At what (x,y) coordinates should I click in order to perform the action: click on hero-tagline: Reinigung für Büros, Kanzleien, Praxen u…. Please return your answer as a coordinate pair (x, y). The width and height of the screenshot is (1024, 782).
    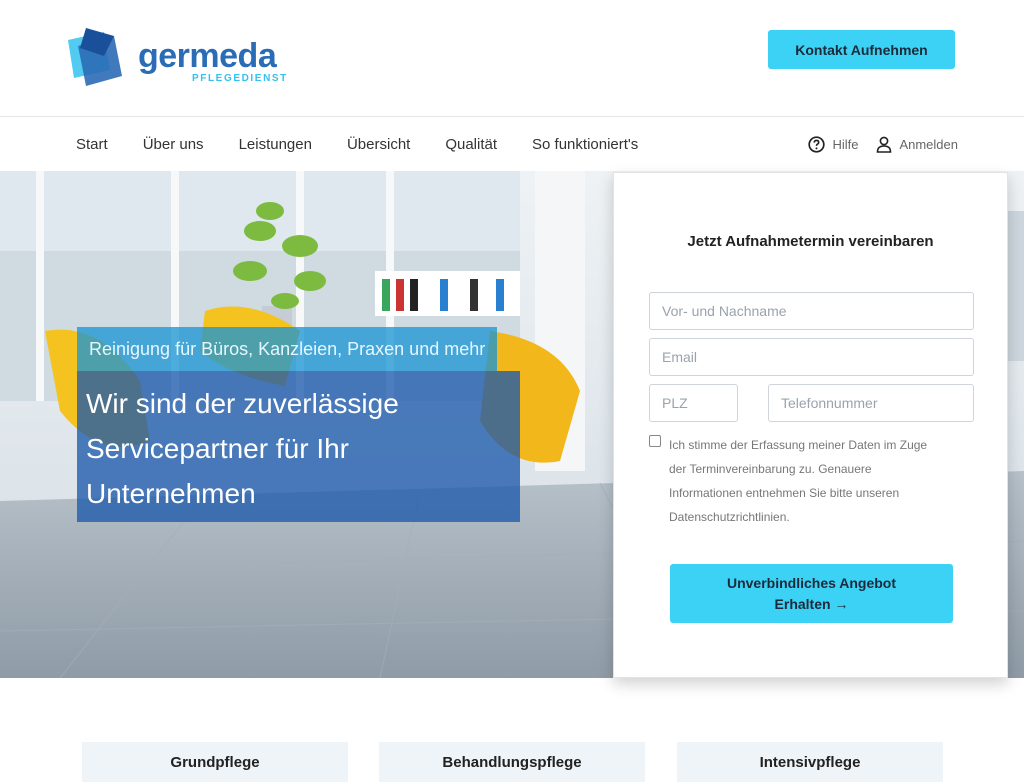
    Looking at the image, I should click on (287, 349).